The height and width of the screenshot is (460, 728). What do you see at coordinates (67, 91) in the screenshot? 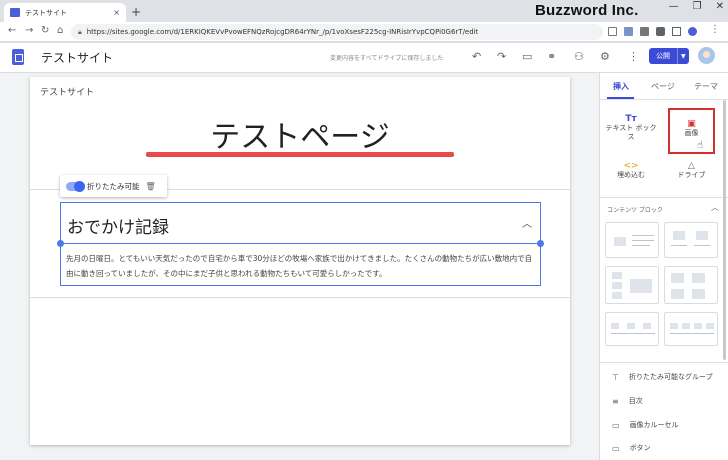
I see `page-site-name: テストサイト` at bounding box center [67, 91].